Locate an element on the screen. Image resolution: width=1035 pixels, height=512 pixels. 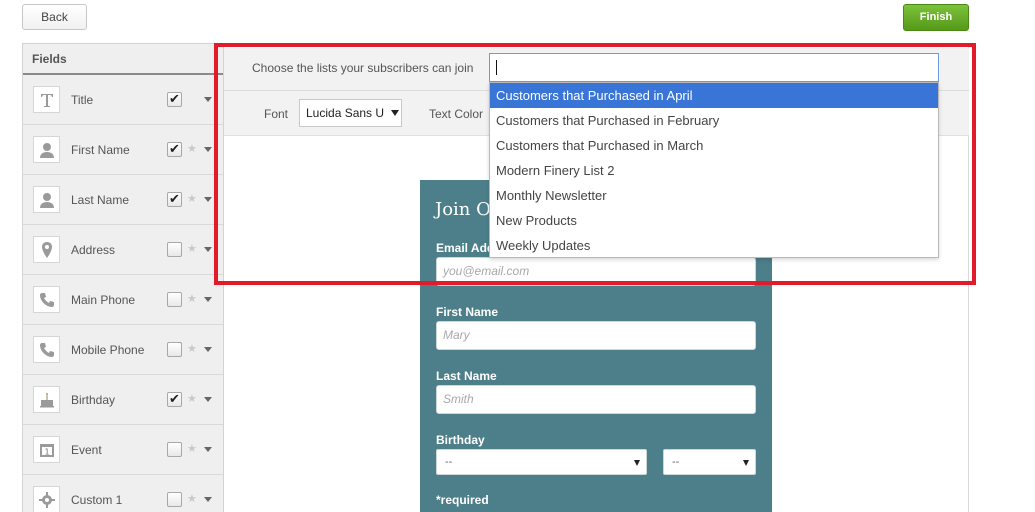
field-row-custom-1: Custom 1 ★ is located at coordinates (123, 493).